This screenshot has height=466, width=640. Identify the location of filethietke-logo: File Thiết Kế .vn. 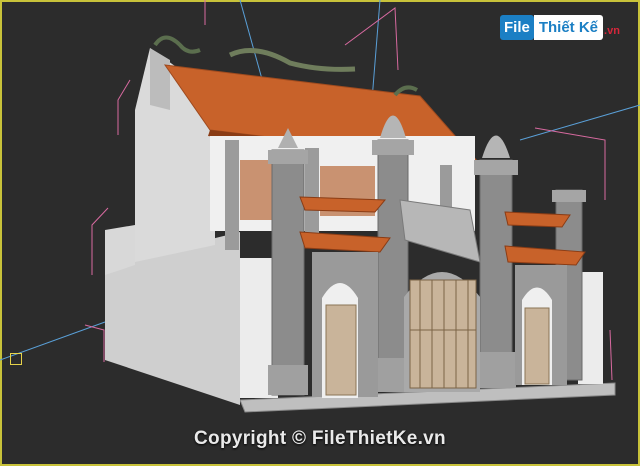
(560, 27).